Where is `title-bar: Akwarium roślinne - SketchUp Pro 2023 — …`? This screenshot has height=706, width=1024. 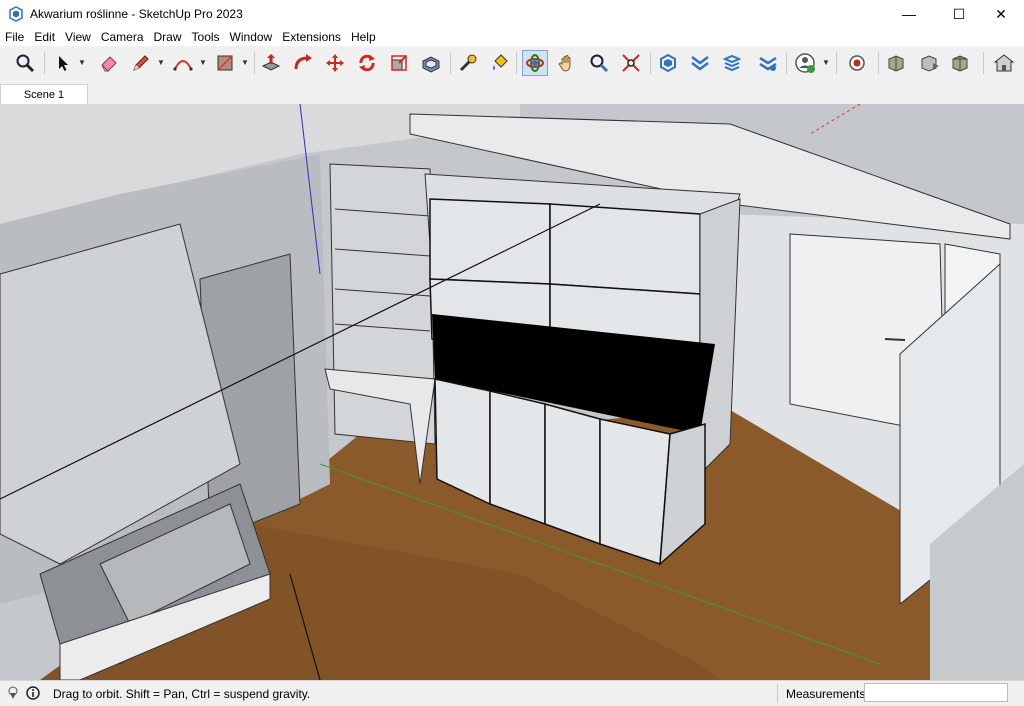 title-bar: Akwarium roślinne - SketchUp Pro 2023 — … is located at coordinates (512, 14).